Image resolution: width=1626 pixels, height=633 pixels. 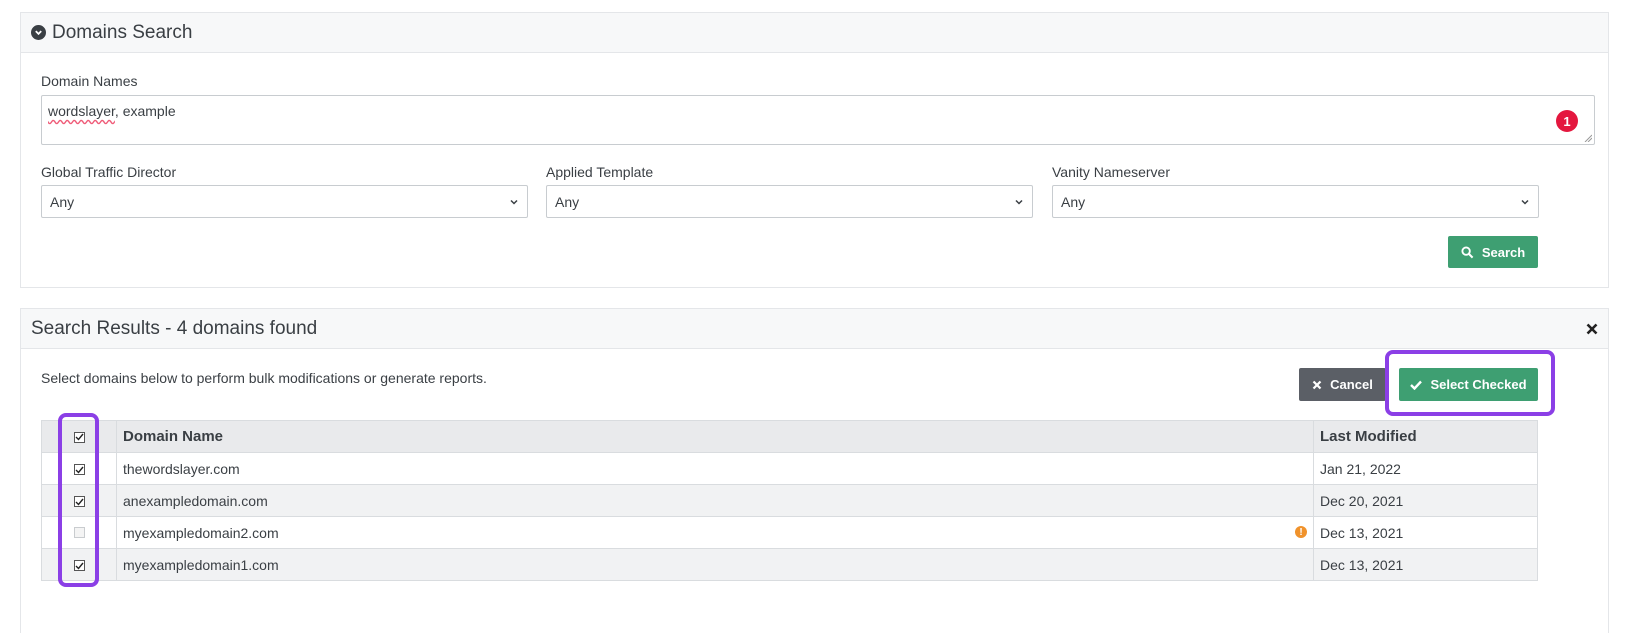 I want to click on search-results-header: Search Results - 4 domains found, so click(x=814, y=329).